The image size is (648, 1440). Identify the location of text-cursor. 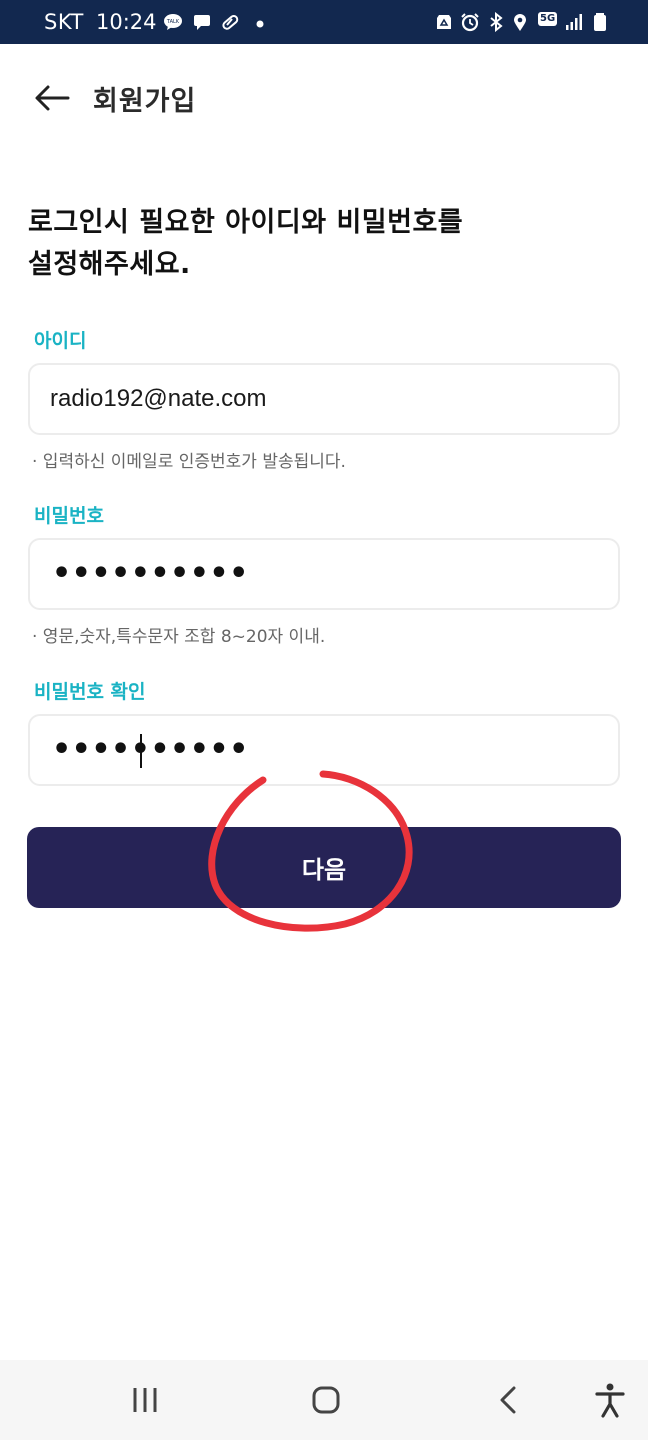
(141, 751).